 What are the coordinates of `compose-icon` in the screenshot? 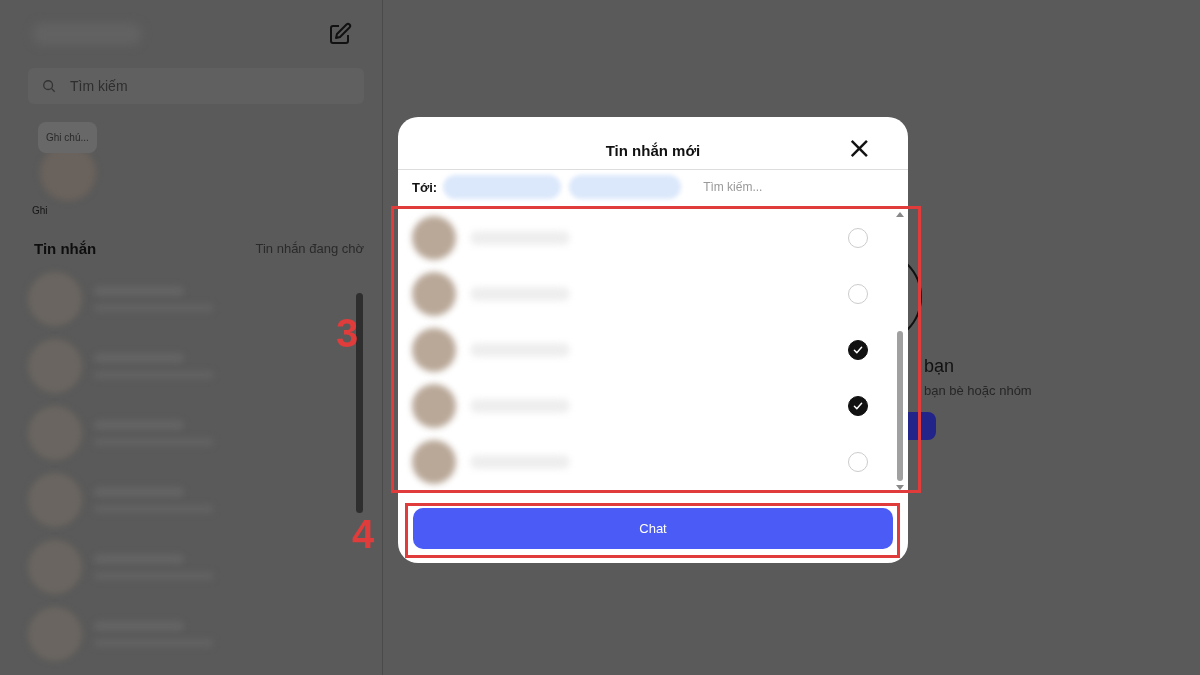 It's located at (340, 34).